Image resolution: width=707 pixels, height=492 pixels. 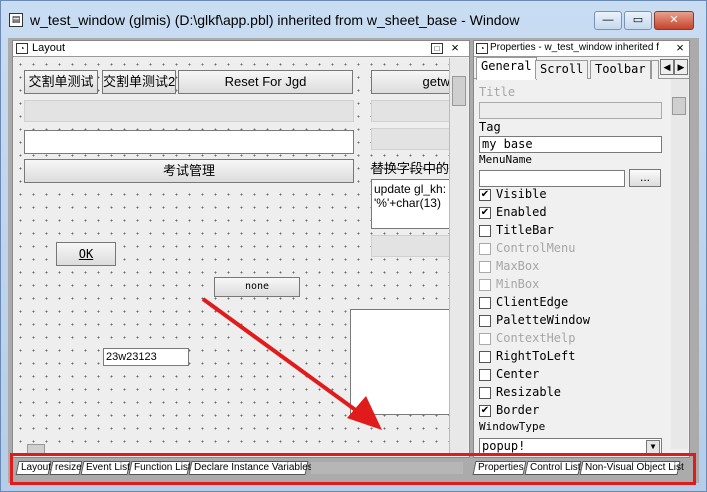 I want to click on arrow-shaft, so click(x=287, y=360).